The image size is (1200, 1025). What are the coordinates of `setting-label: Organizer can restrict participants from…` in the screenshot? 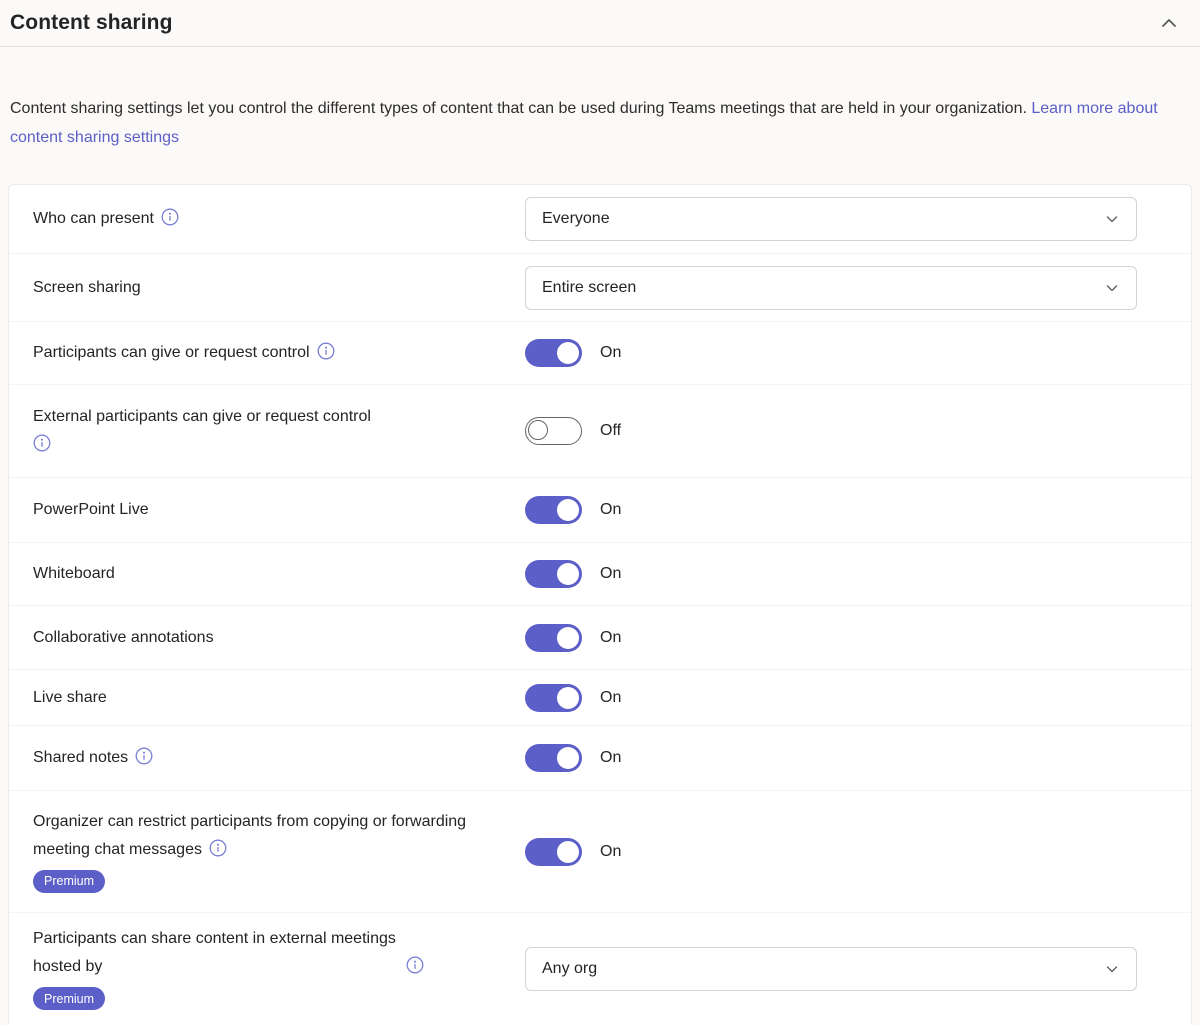 It's located at (279, 852).